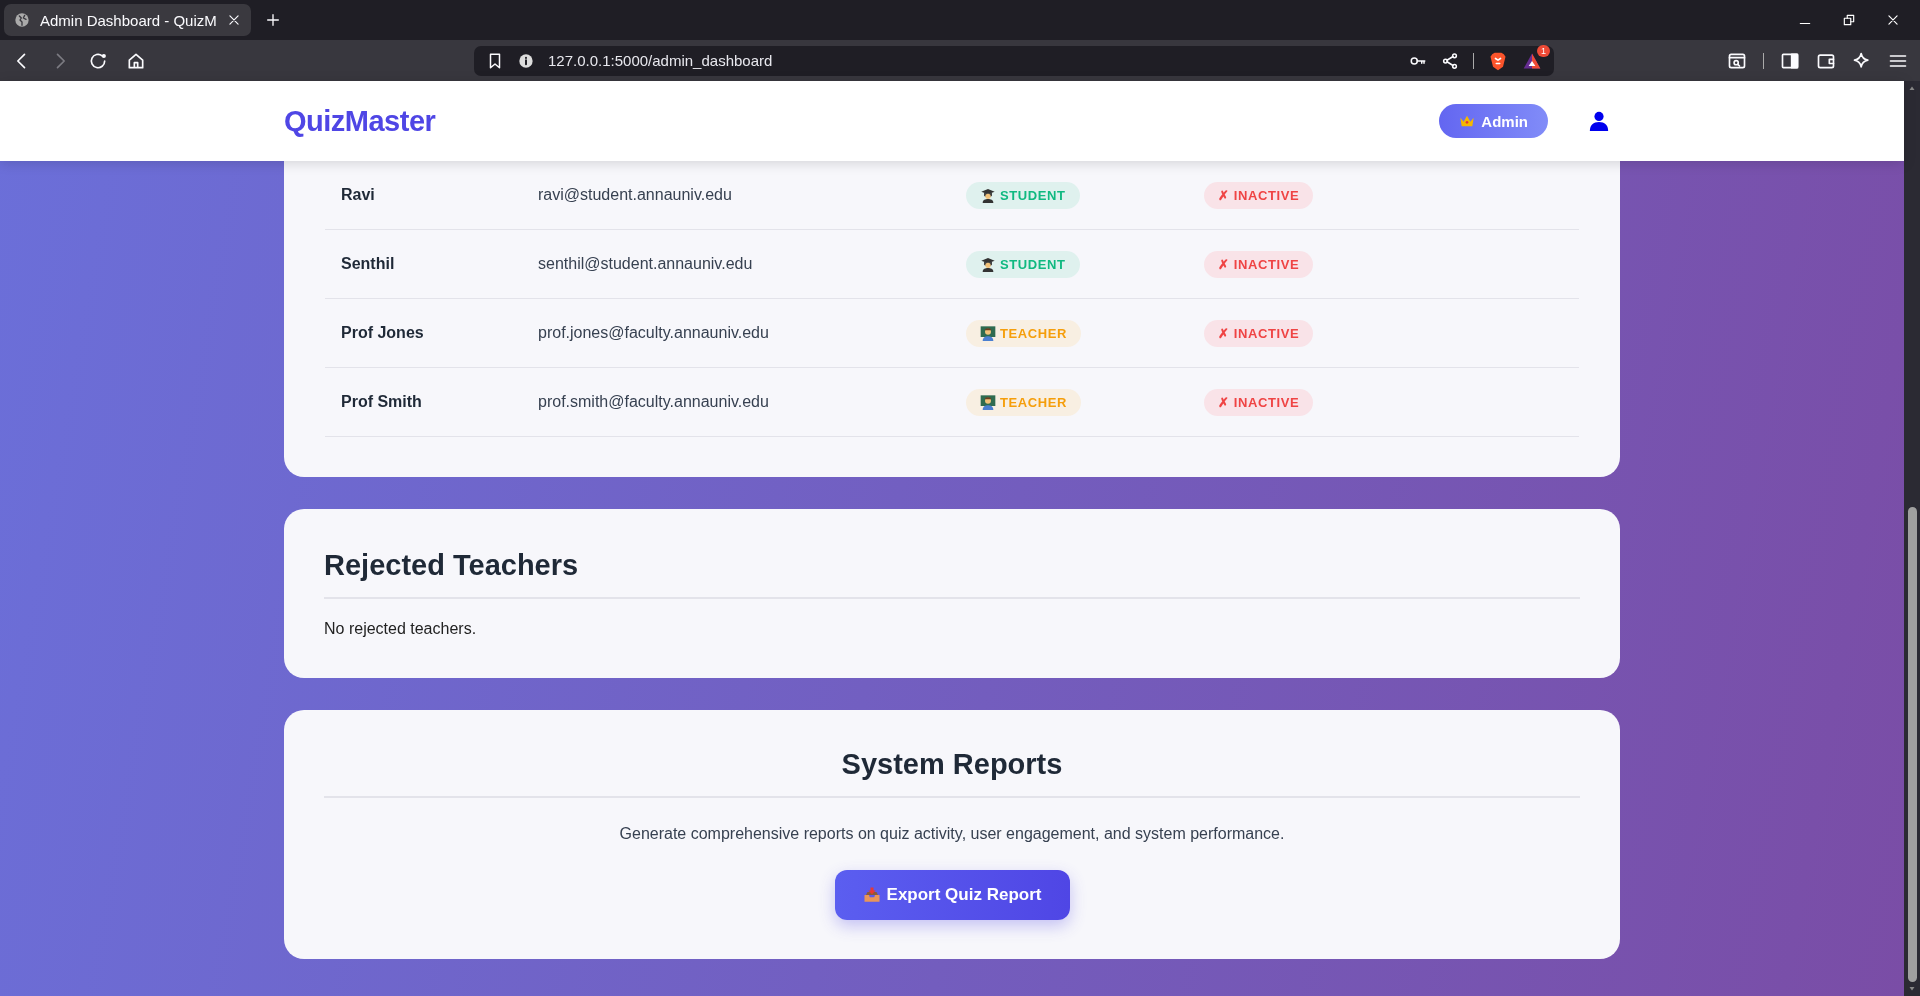  Describe the element at coordinates (654, 333) in the screenshot. I see `user-email: prof.jones@faculty.annauniv.edu` at that location.